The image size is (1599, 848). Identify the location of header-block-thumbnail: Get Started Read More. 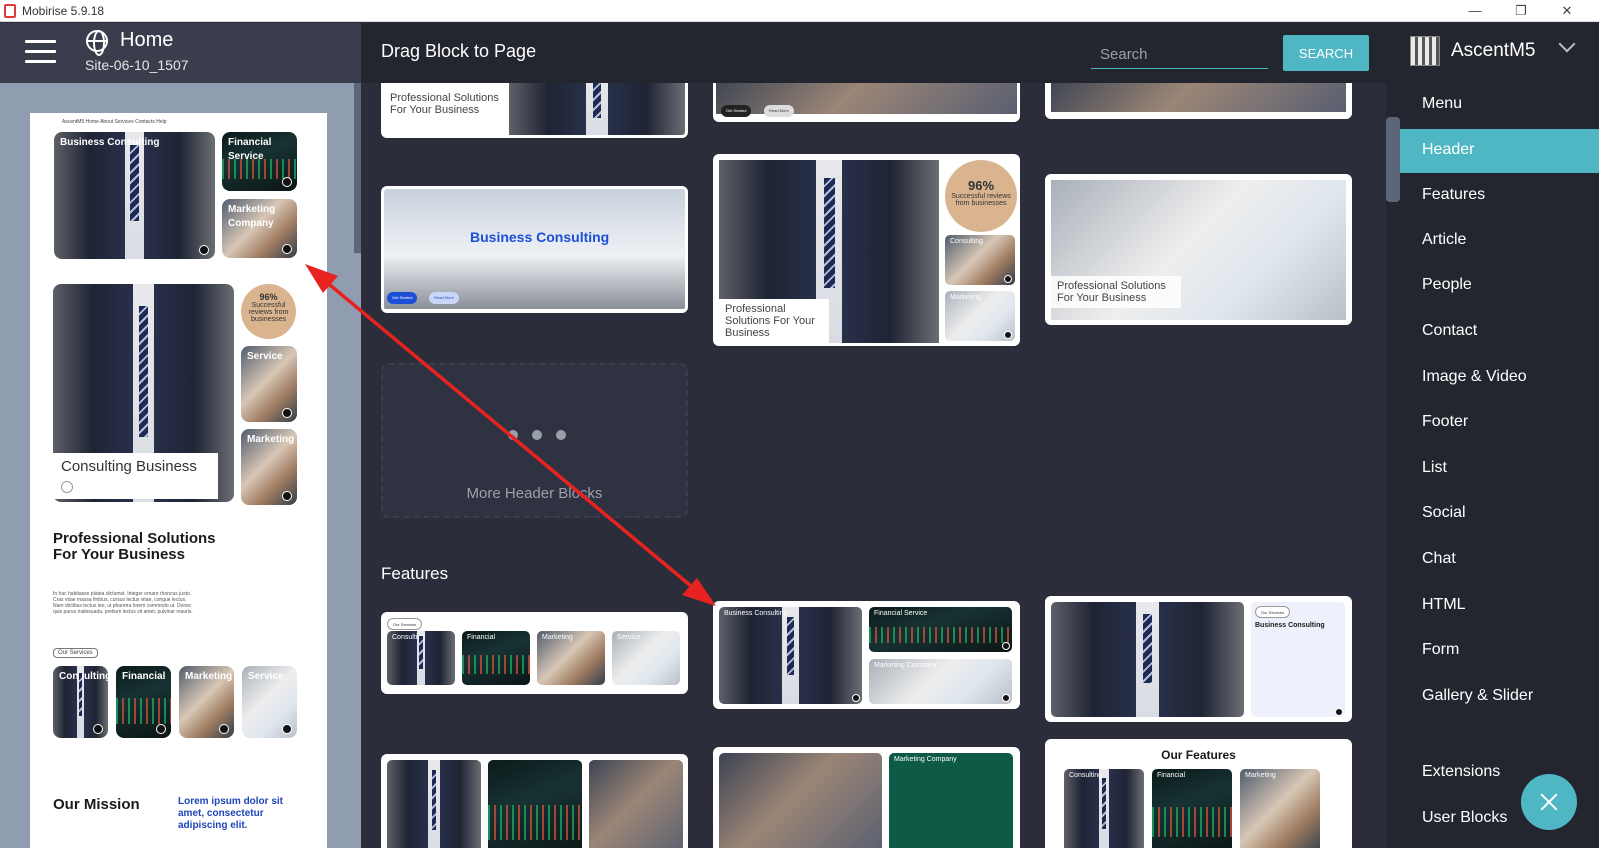
(866, 102).